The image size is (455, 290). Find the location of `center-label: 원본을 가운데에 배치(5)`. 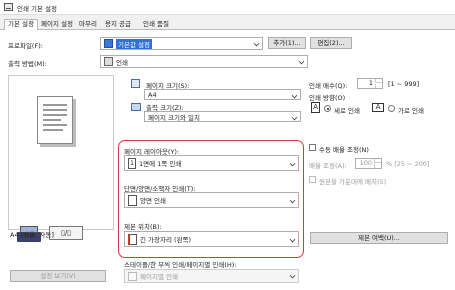

center-label: 원본을 가운데에 배치(5) is located at coordinates (353, 182).